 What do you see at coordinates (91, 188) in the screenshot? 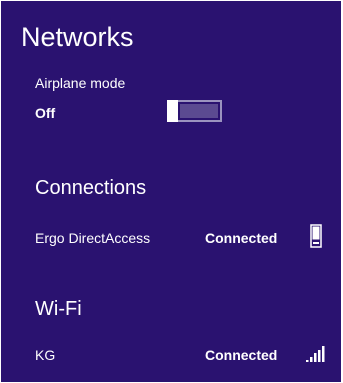
I see `connections-heading: Connections` at bounding box center [91, 188].